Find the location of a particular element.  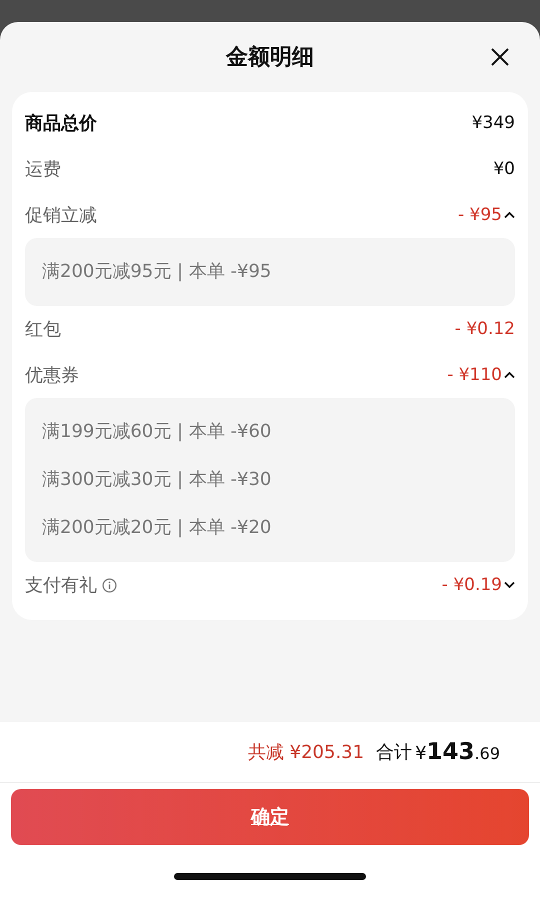

row-amount: - ¥0.12 is located at coordinates (484, 329).